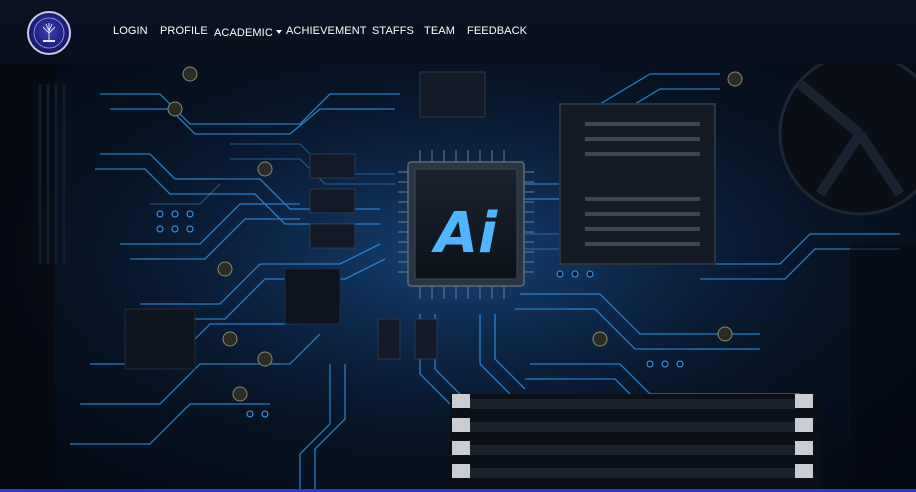 The width and height of the screenshot is (916, 492). What do you see at coordinates (326, 31) in the screenshot?
I see `nav-achievement-link: ACHIEVEMENT` at bounding box center [326, 31].